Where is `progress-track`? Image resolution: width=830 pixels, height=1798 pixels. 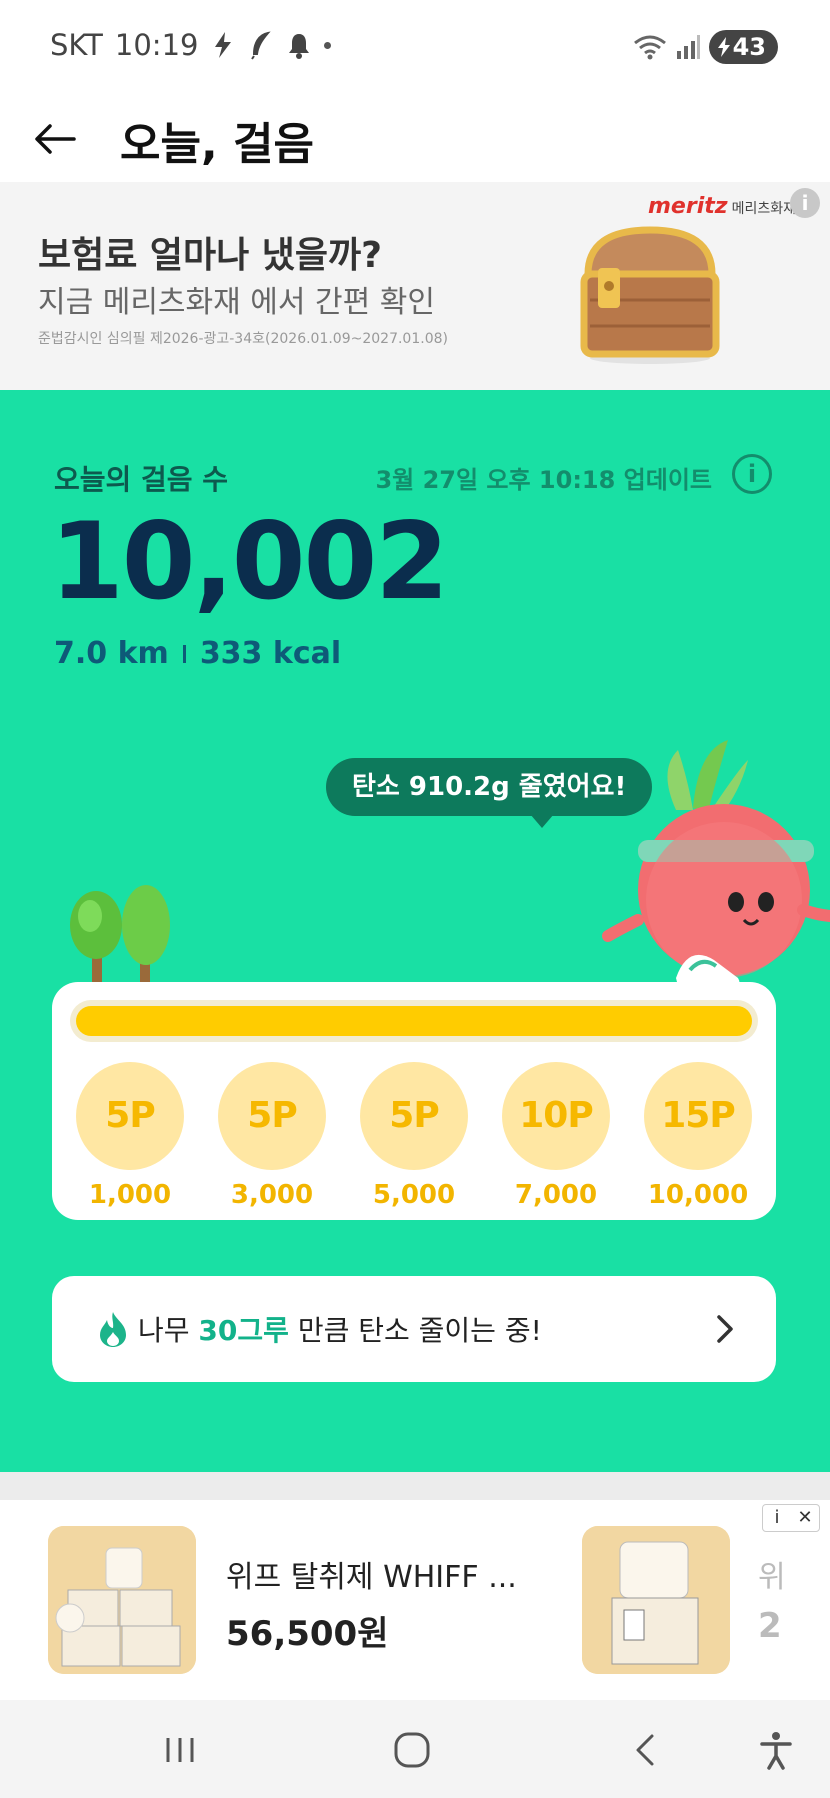 progress-track is located at coordinates (414, 1021).